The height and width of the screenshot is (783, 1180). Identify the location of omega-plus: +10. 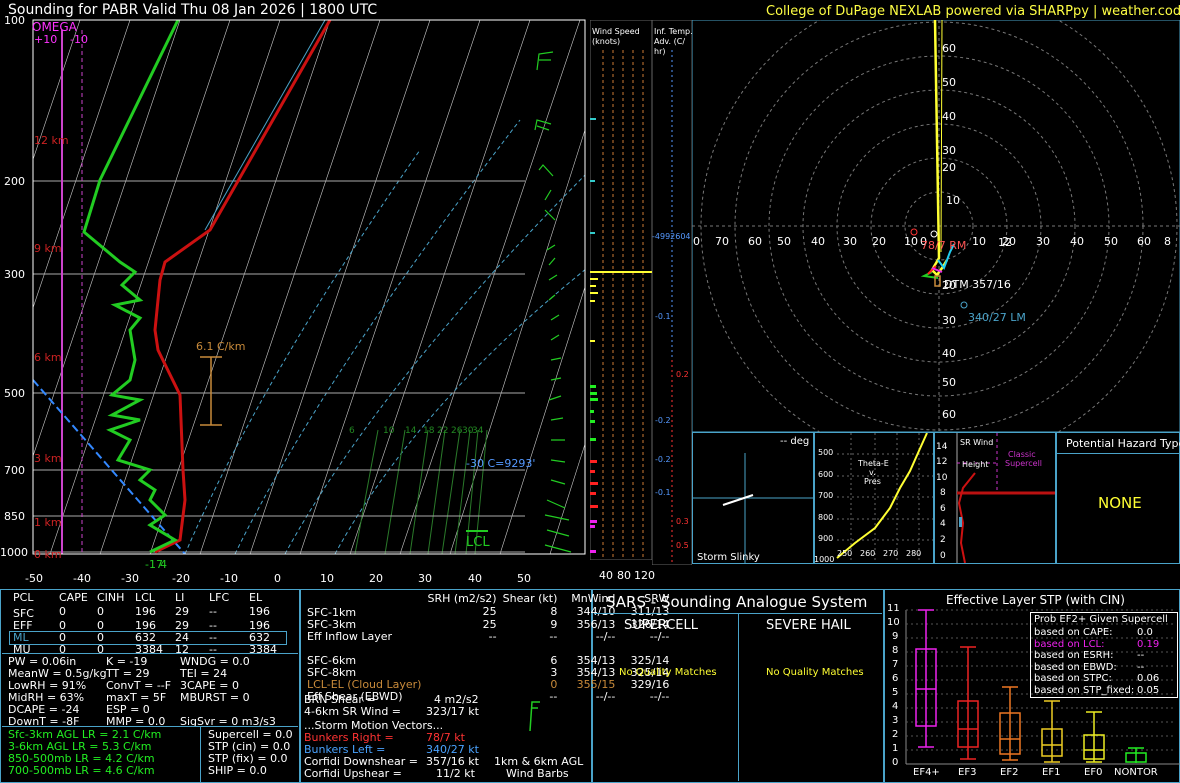
(46, 39).